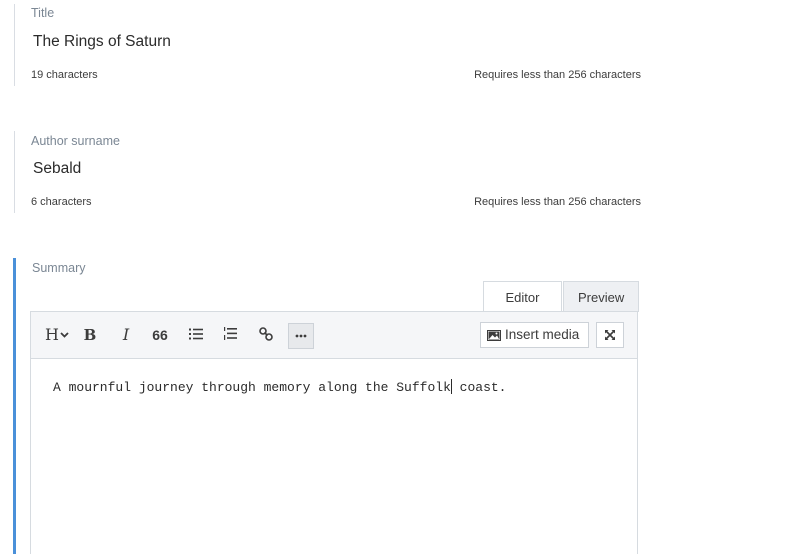 Image resolution: width=800 pixels, height=554 pixels. Describe the element at coordinates (61, 202) in the screenshot. I see `author-char-count: 6 characters` at that location.